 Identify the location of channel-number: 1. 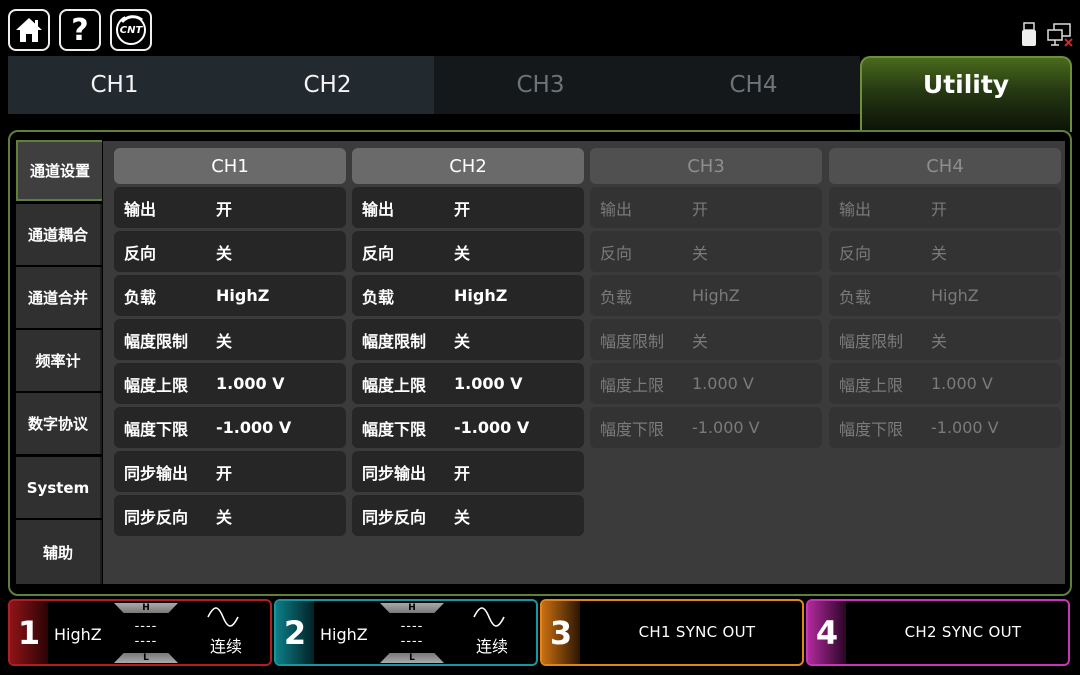
(29, 632).